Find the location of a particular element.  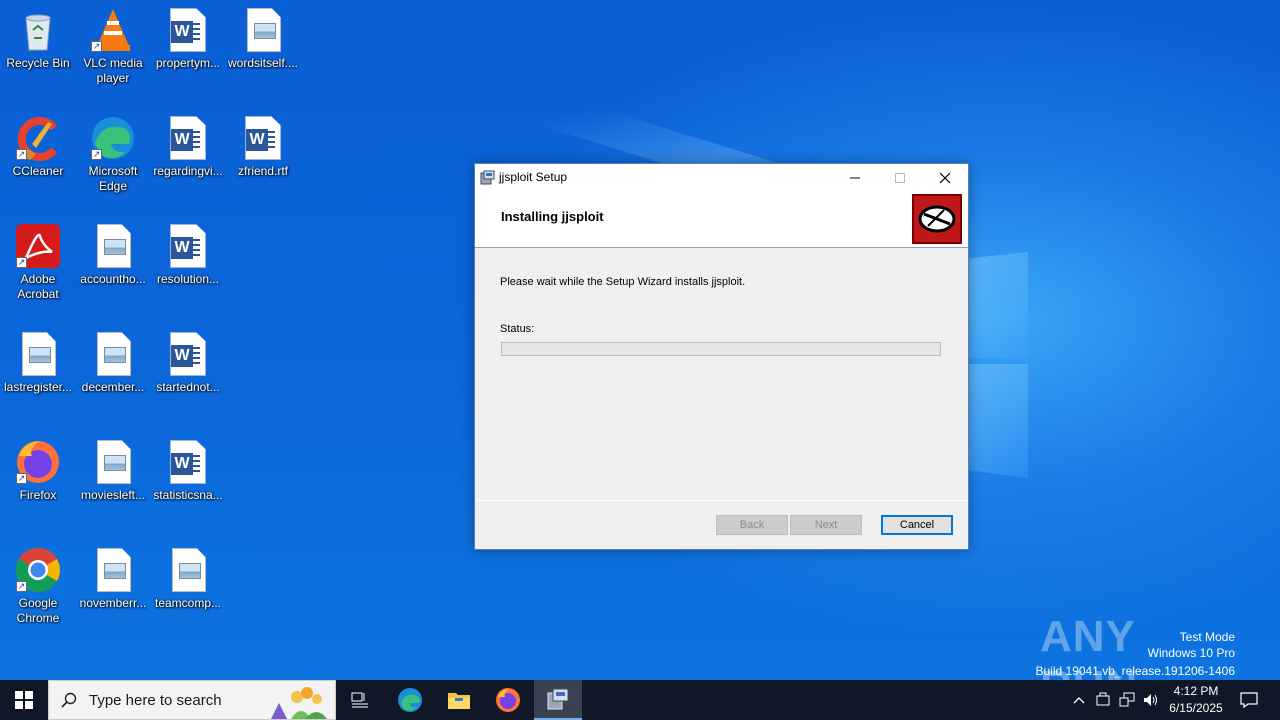

desktop-icon-label: Google Chrome is located at coordinates (38, 610).